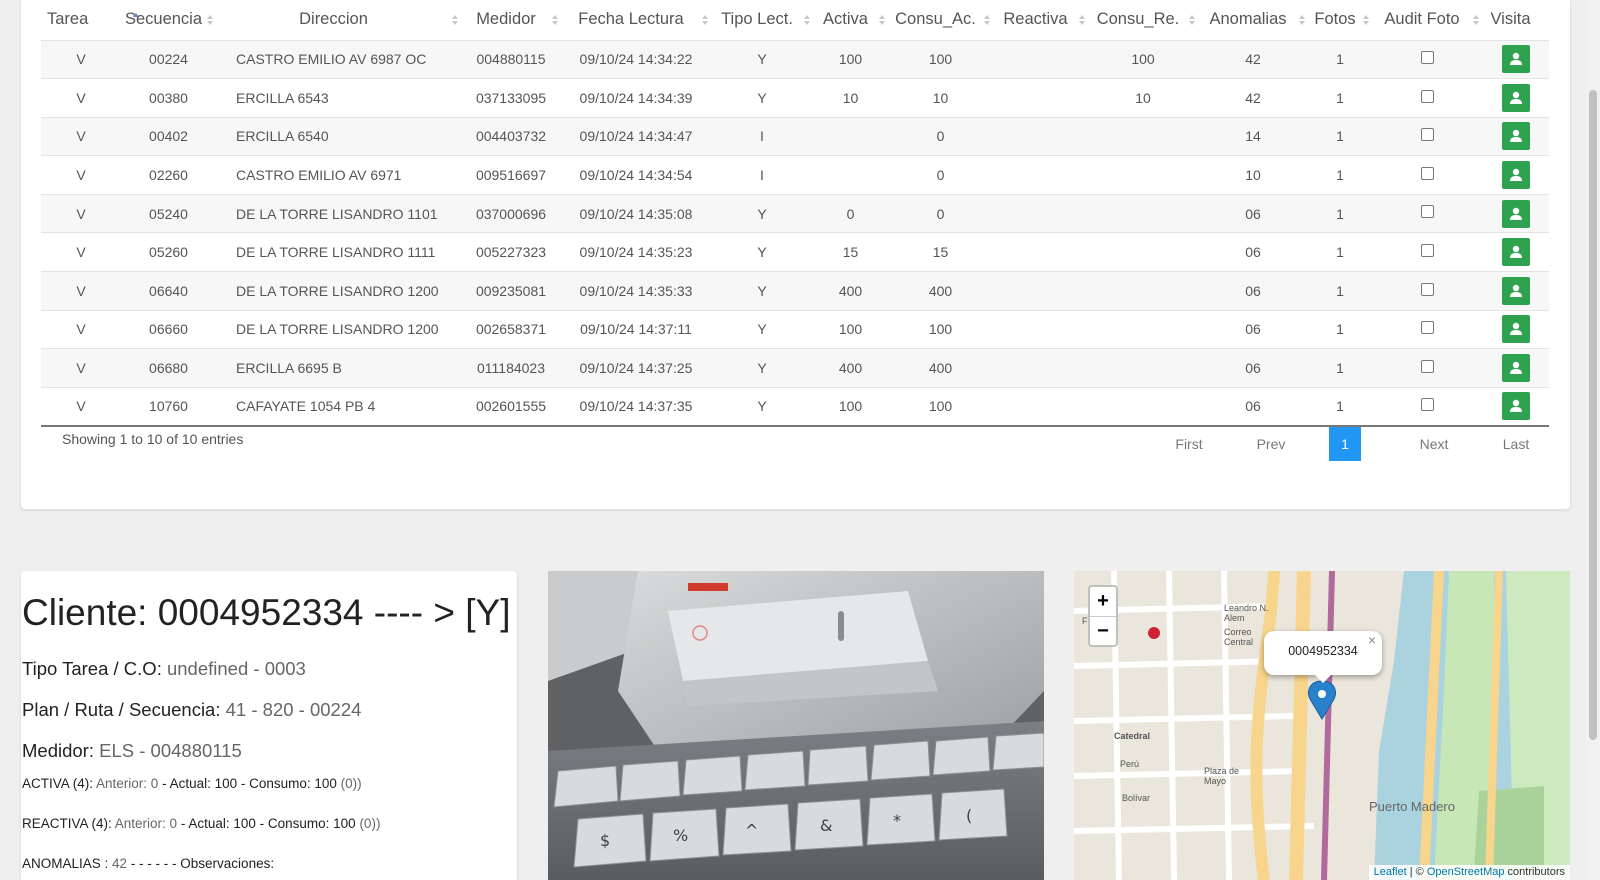 The width and height of the screenshot is (1600, 880). Describe the element at coordinates (1246, 613) in the screenshot. I see `map-label-alem: Leandro N. Alem` at that location.